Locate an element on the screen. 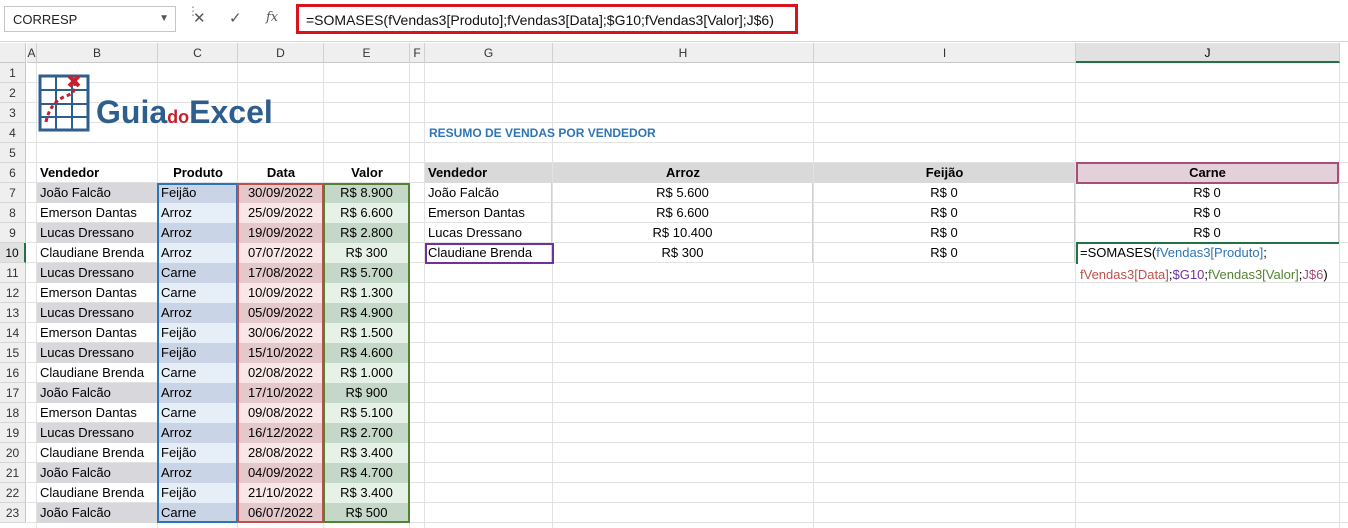 This screenshot has width=1348, height=528. row-header-3: 3 is located at coordinates (13, 113).